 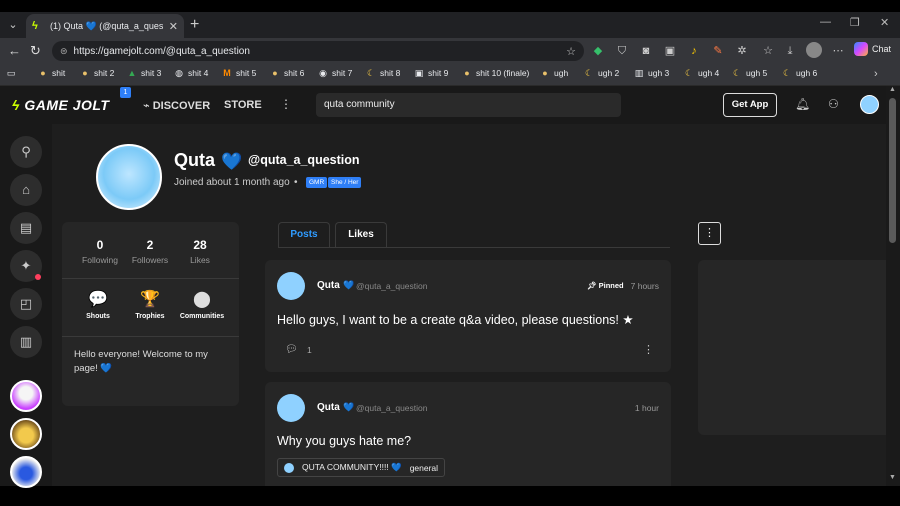 I want to click on left-rail: ⚲ ⌂ ▤ ✦ ◰ ▥, so click(x=26, y=306).